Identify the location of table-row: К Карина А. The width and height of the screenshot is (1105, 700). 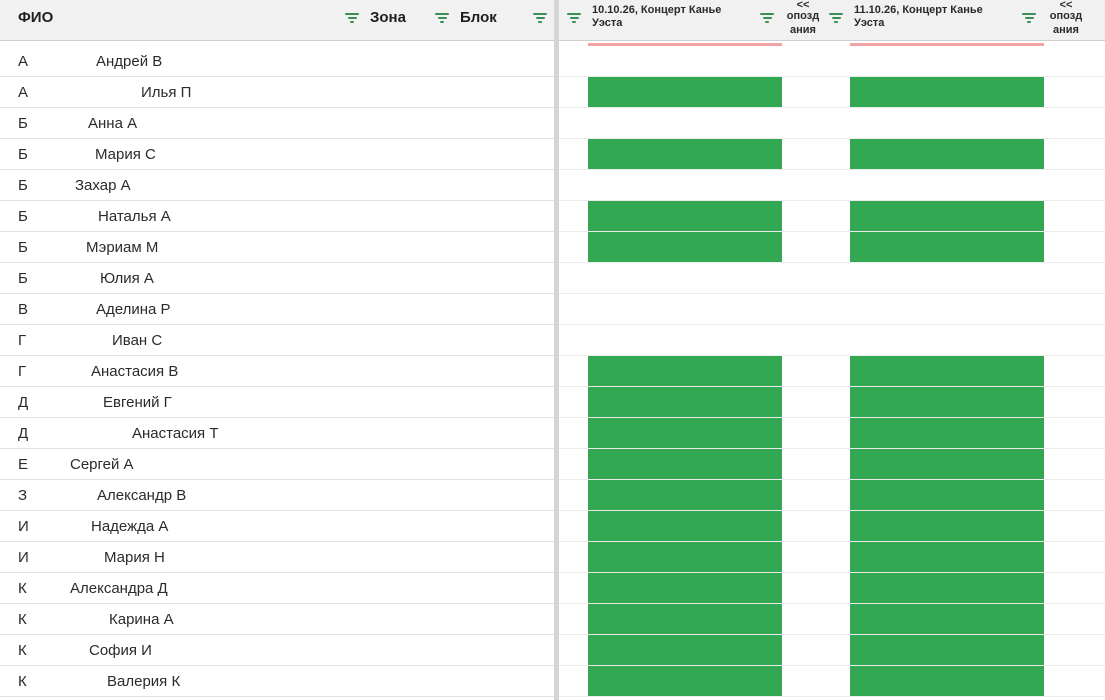
(552, 619).